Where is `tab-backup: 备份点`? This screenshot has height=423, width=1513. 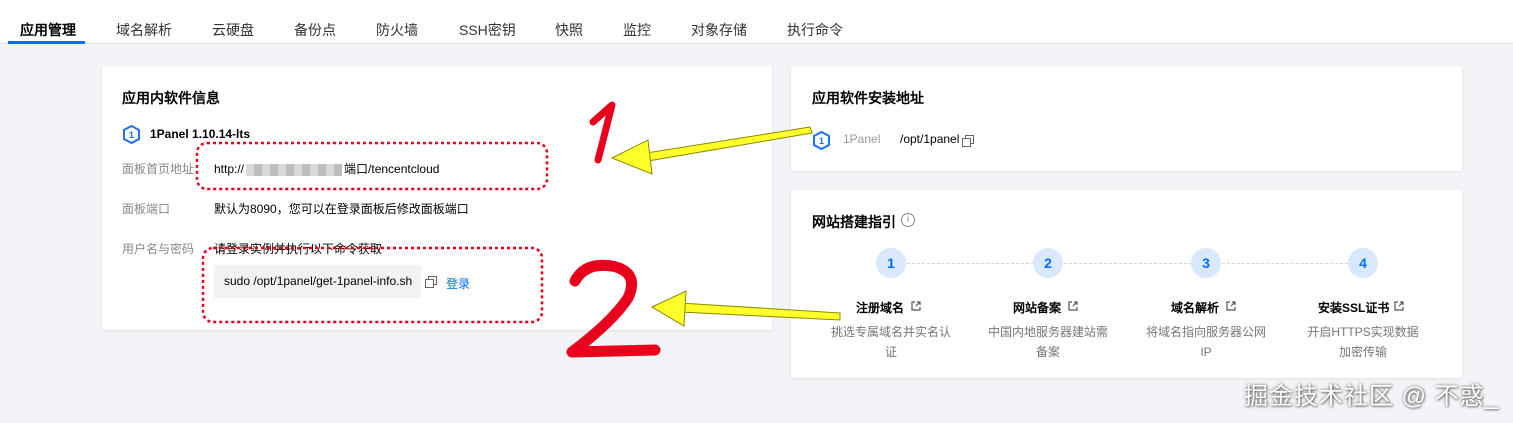 tab-backup: 备份点 is located at coordinates (315, 30).